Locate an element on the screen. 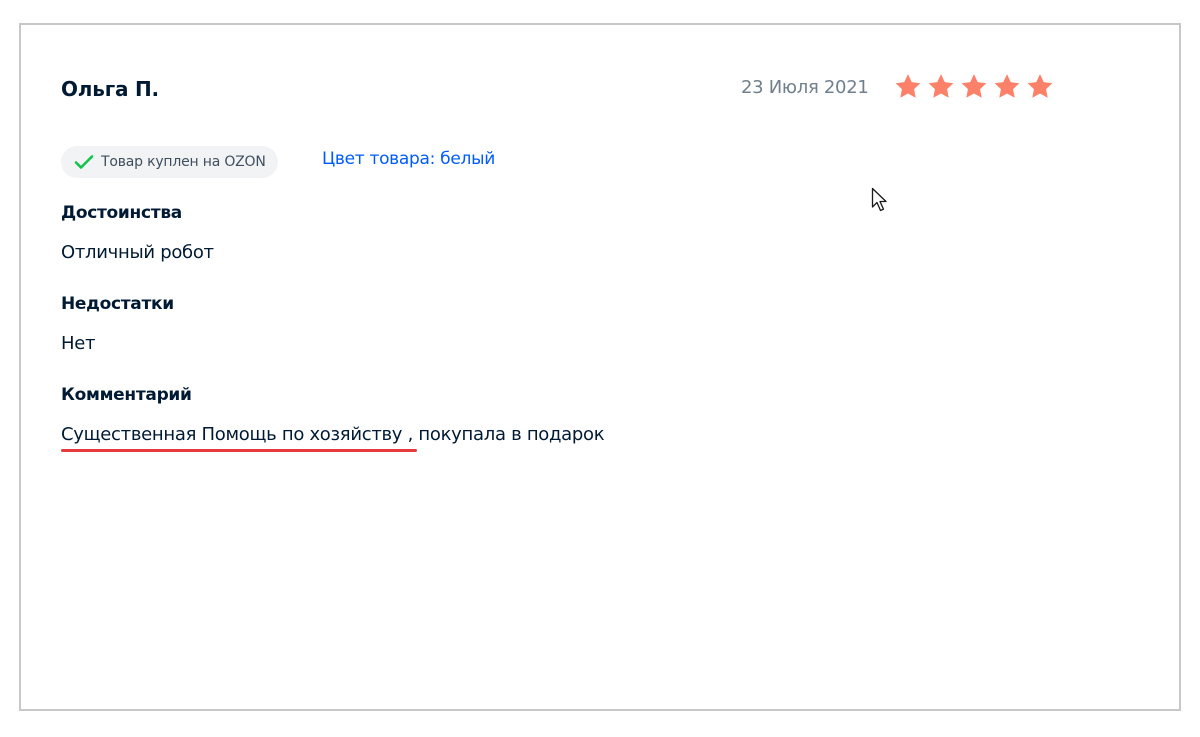 This screenshot has width=1200, height=737. review-date: 23 Июля 2021 is located at coordinates (805, 87).